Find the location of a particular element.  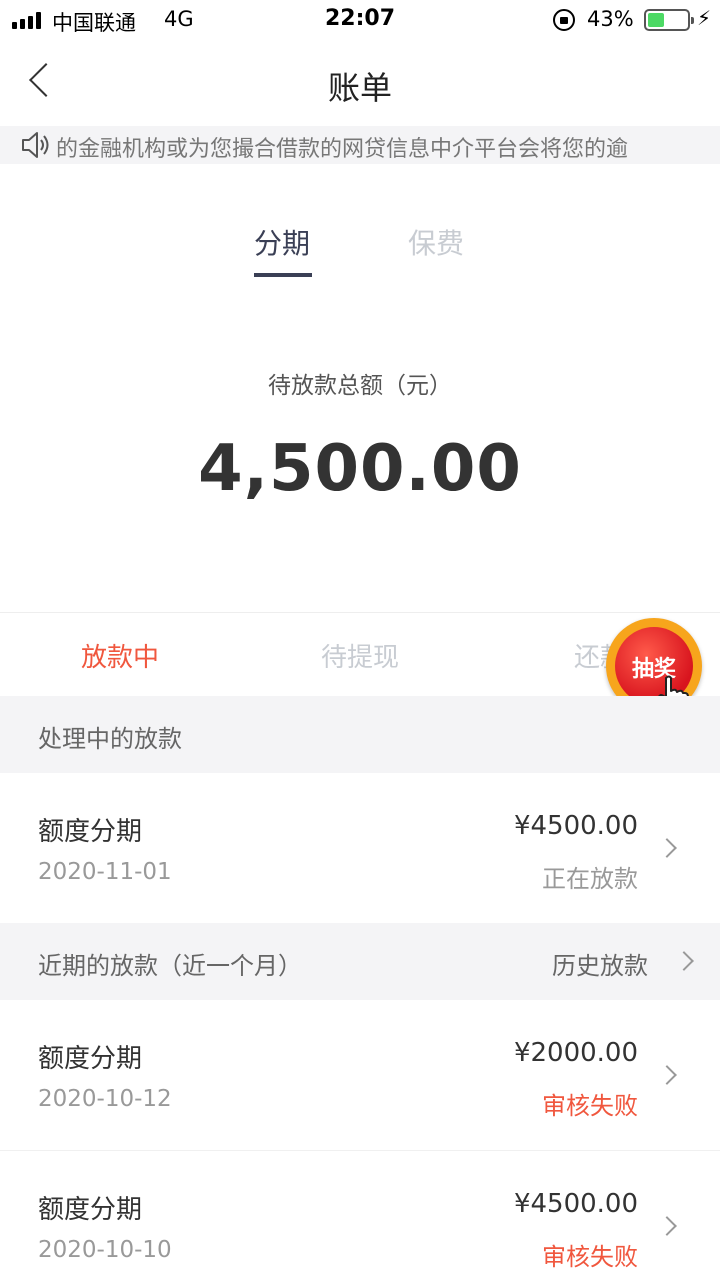

page-title: 账单 is located at coordinates (359, 88).